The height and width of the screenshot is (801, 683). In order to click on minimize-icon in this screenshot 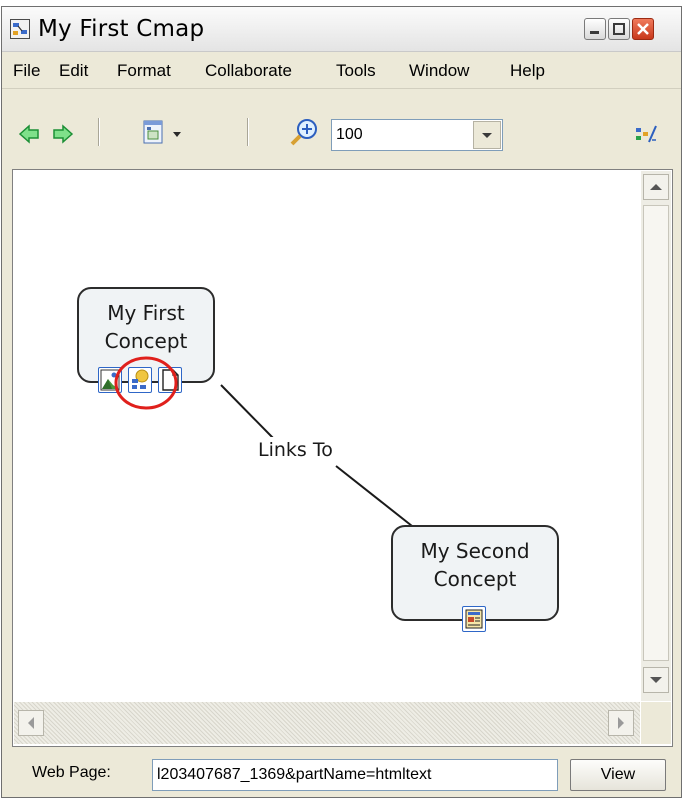, I will do `click(595, 29)`.